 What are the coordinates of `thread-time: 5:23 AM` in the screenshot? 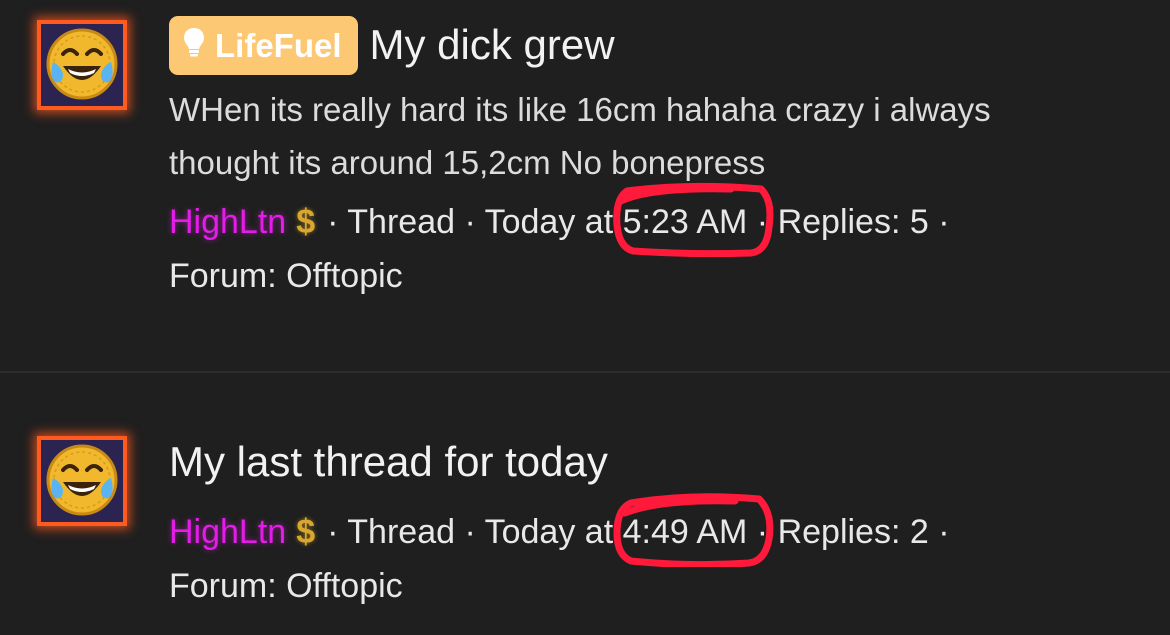 It's located at (685, 222).